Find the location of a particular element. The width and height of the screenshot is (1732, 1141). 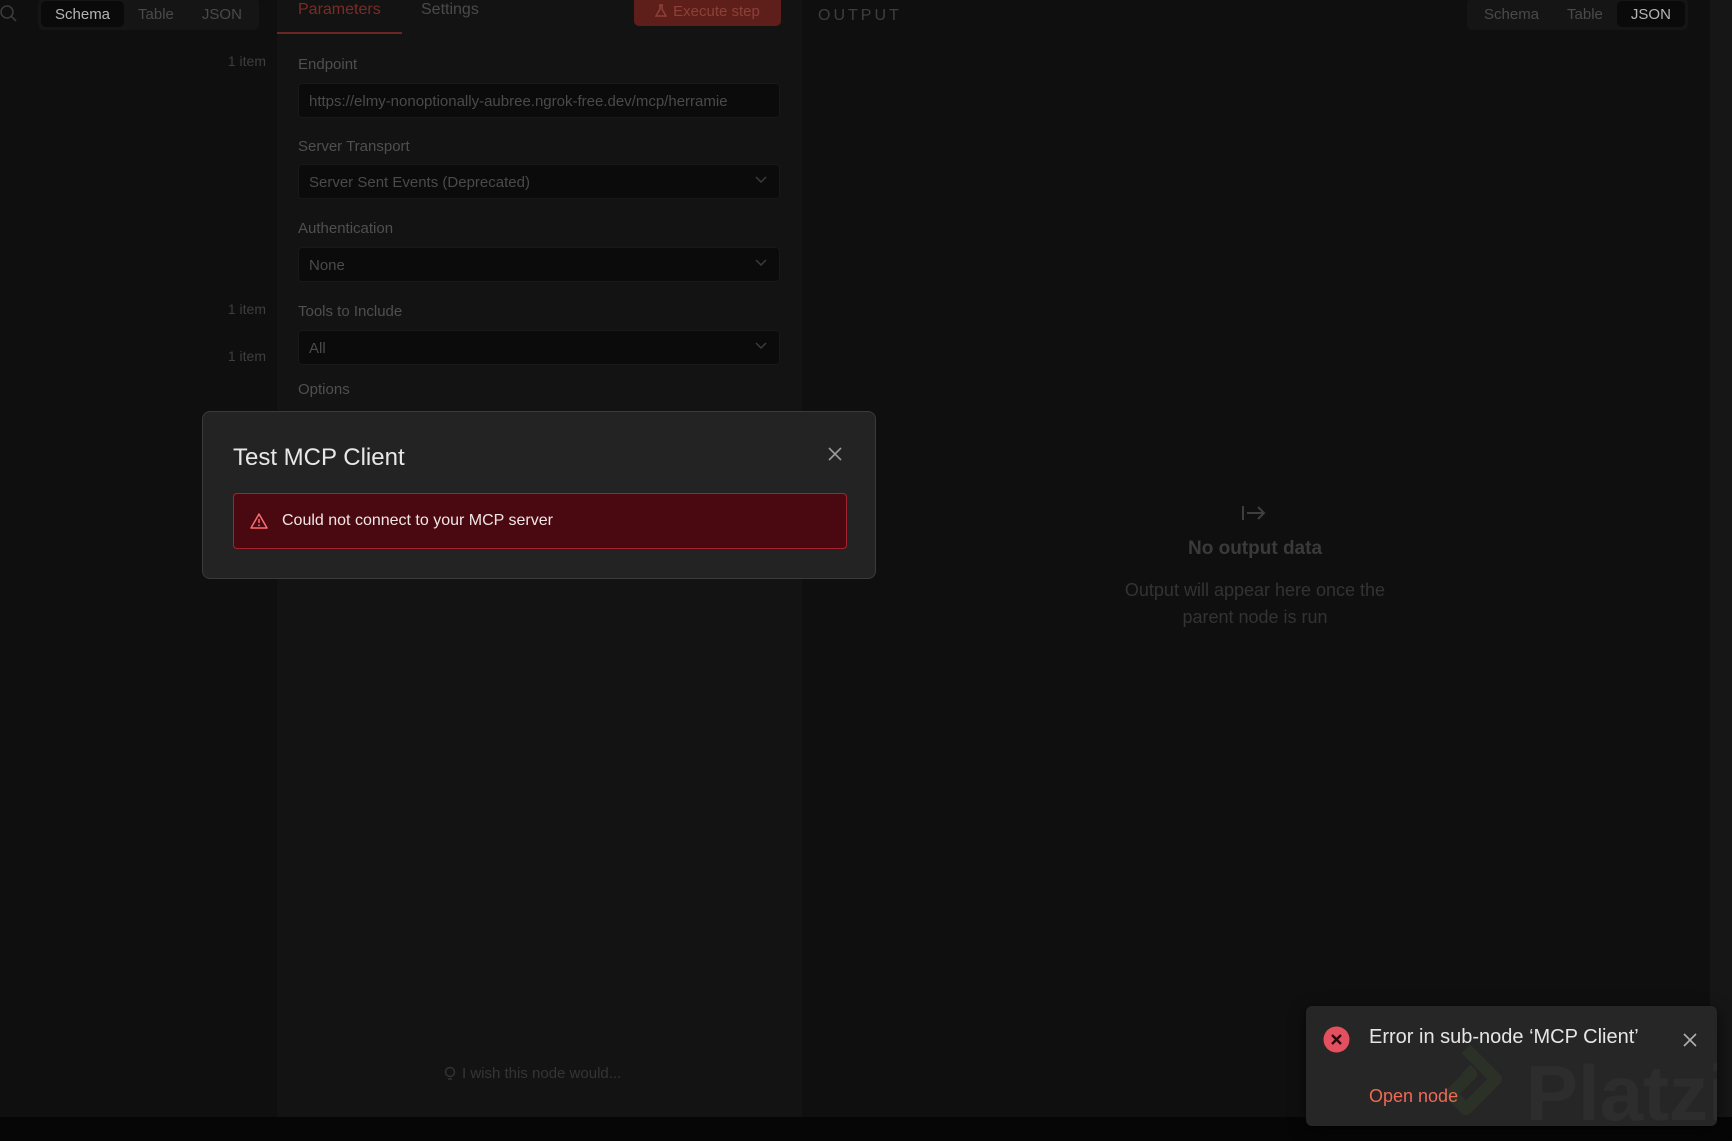

input-tab-json: JSON is located at coordinates (222, 14).